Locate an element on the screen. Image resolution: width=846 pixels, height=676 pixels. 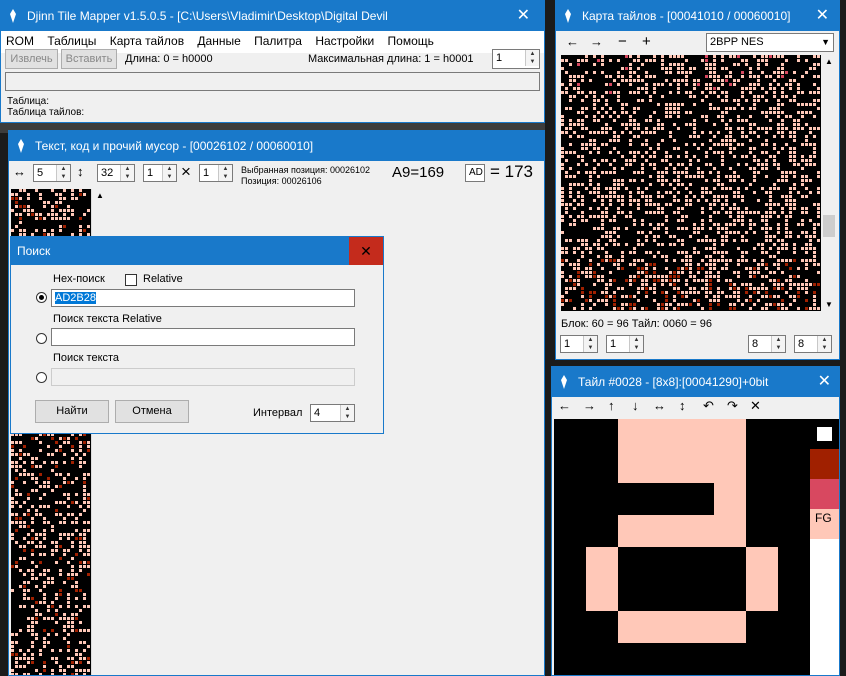
shift-down-icon: ↓ is located at coordinates (635, 405).